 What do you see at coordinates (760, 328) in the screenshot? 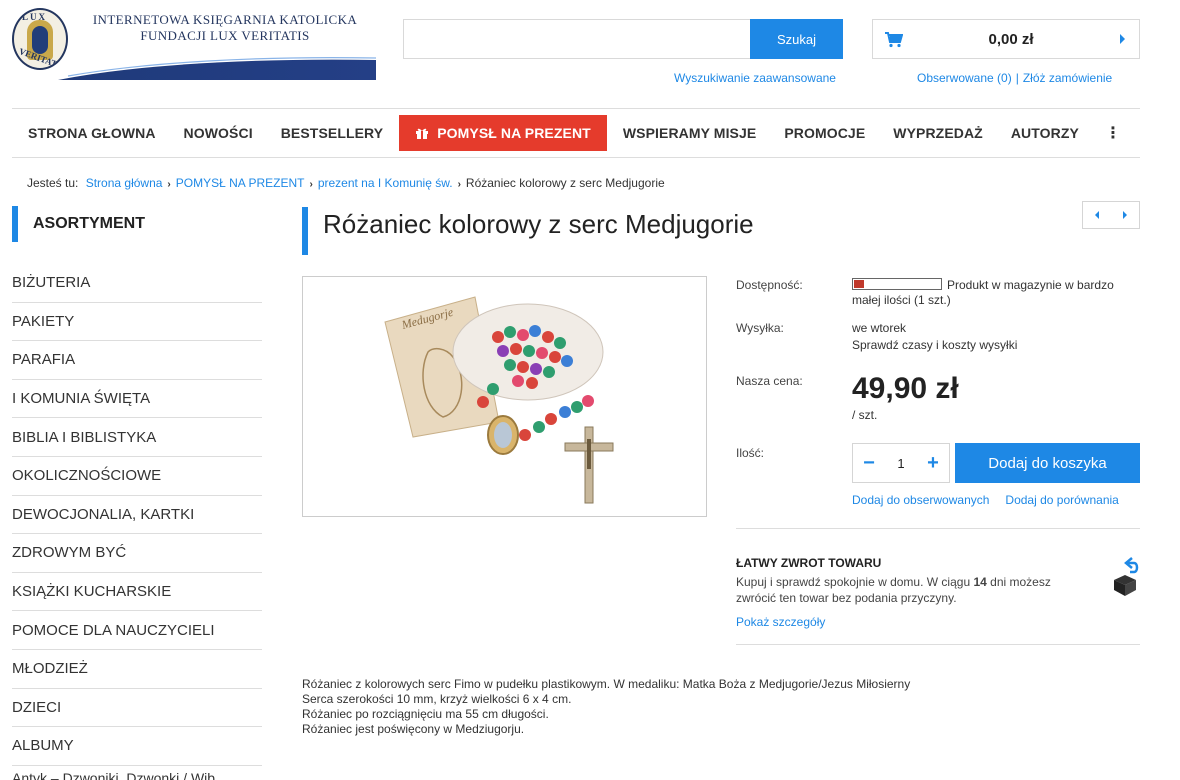
I see `shipping-label: Wysyłka:` at bounding box center [760, 328].